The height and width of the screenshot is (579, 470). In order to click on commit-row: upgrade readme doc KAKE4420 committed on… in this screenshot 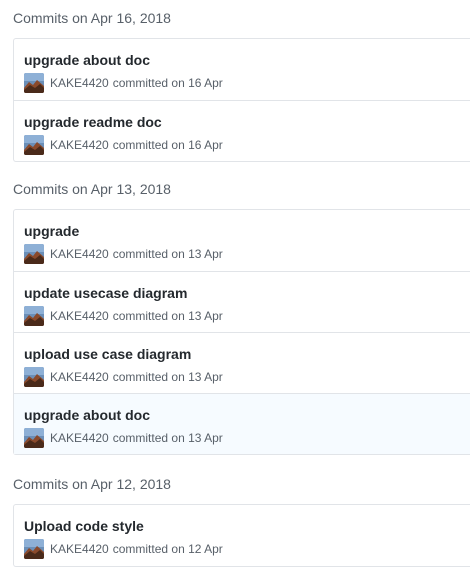, I will do `click(242, 130)`.